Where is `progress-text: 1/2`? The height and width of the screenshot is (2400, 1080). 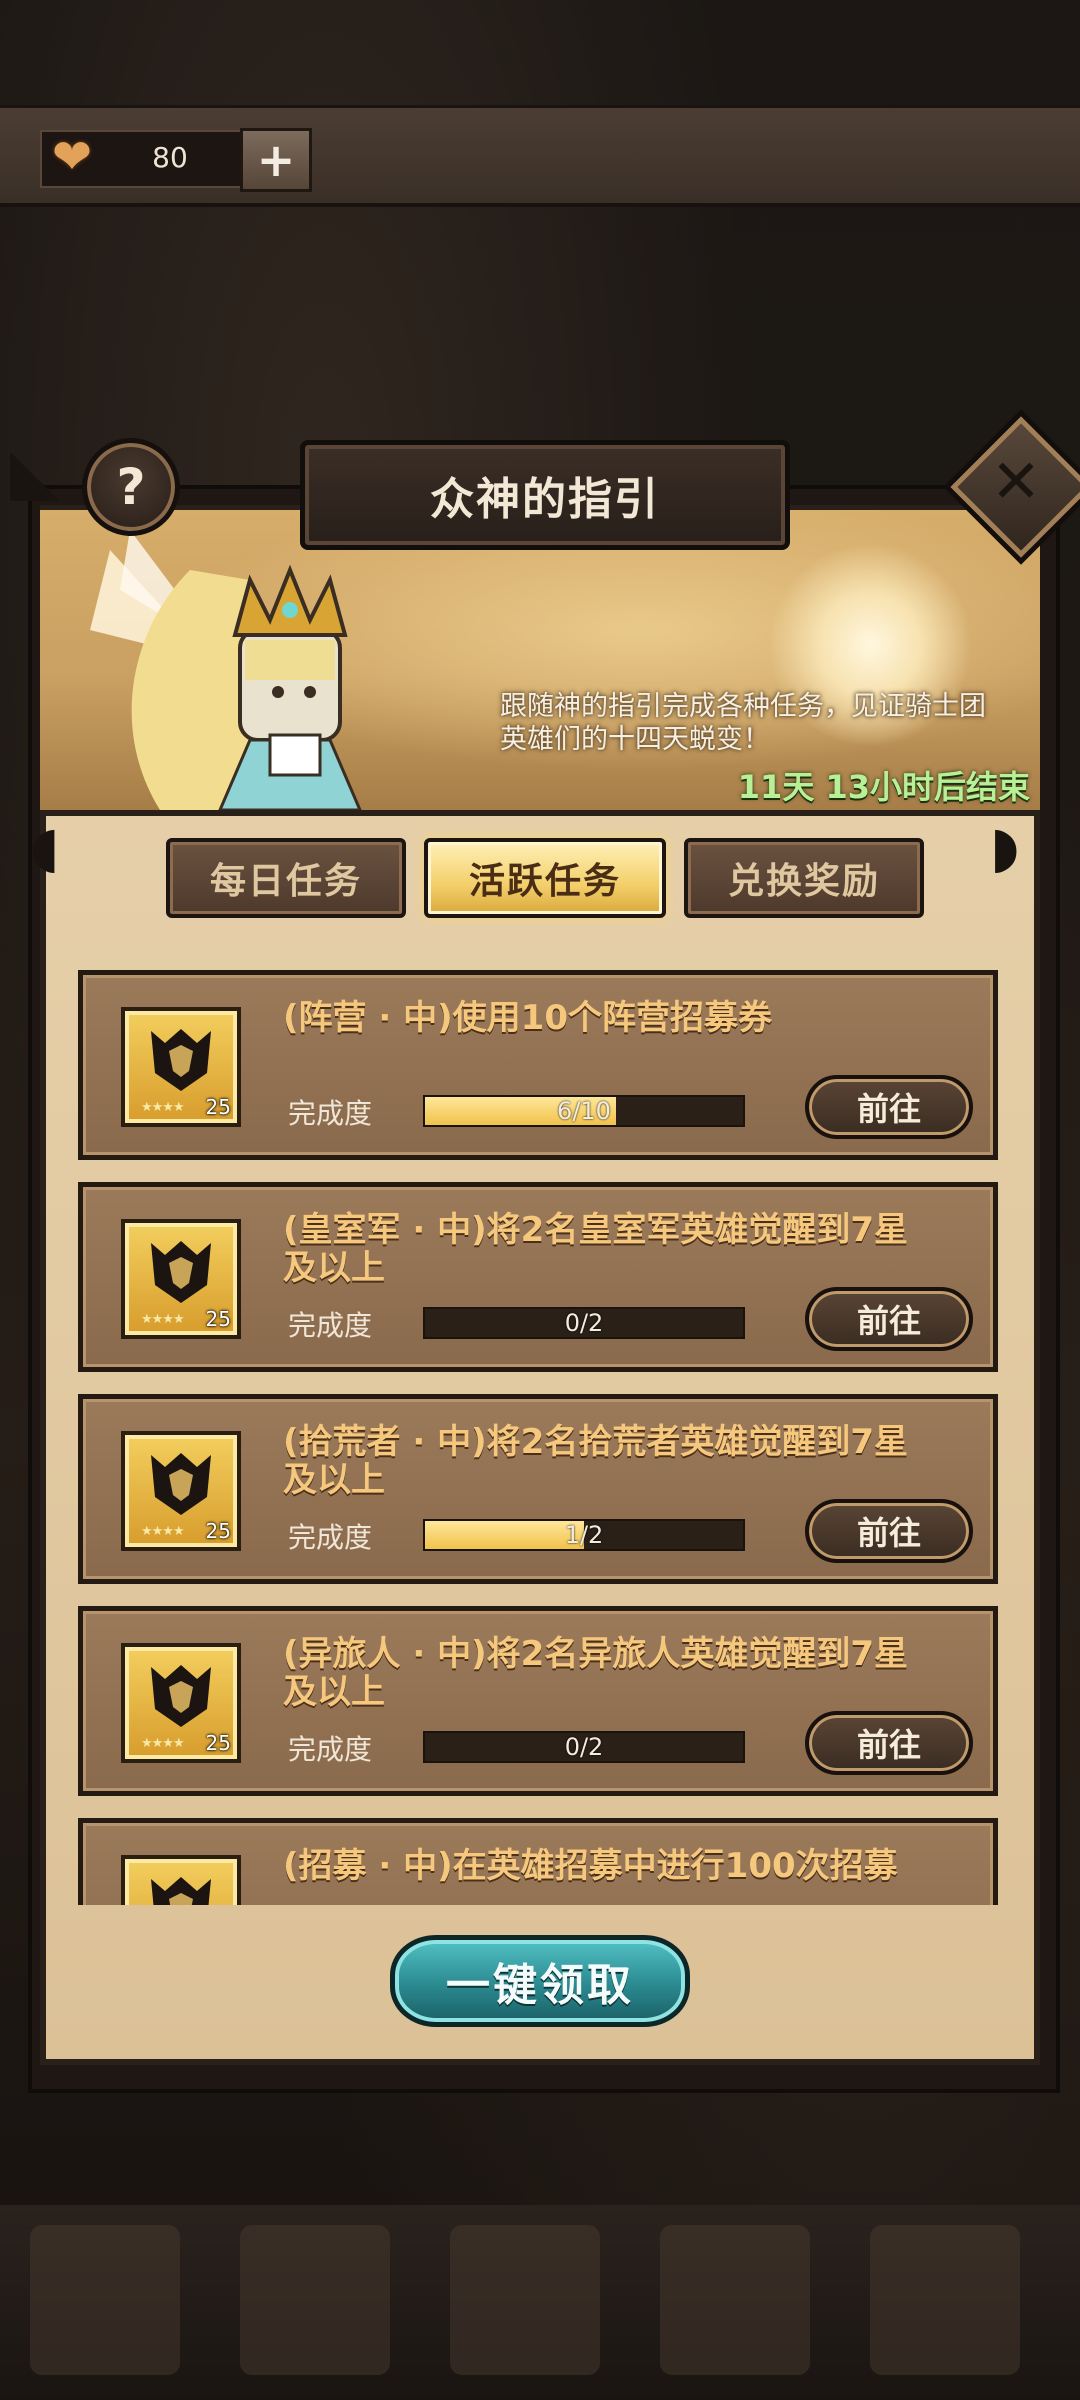 progress-text: 1/2 is located at coordinates (584, 1535).